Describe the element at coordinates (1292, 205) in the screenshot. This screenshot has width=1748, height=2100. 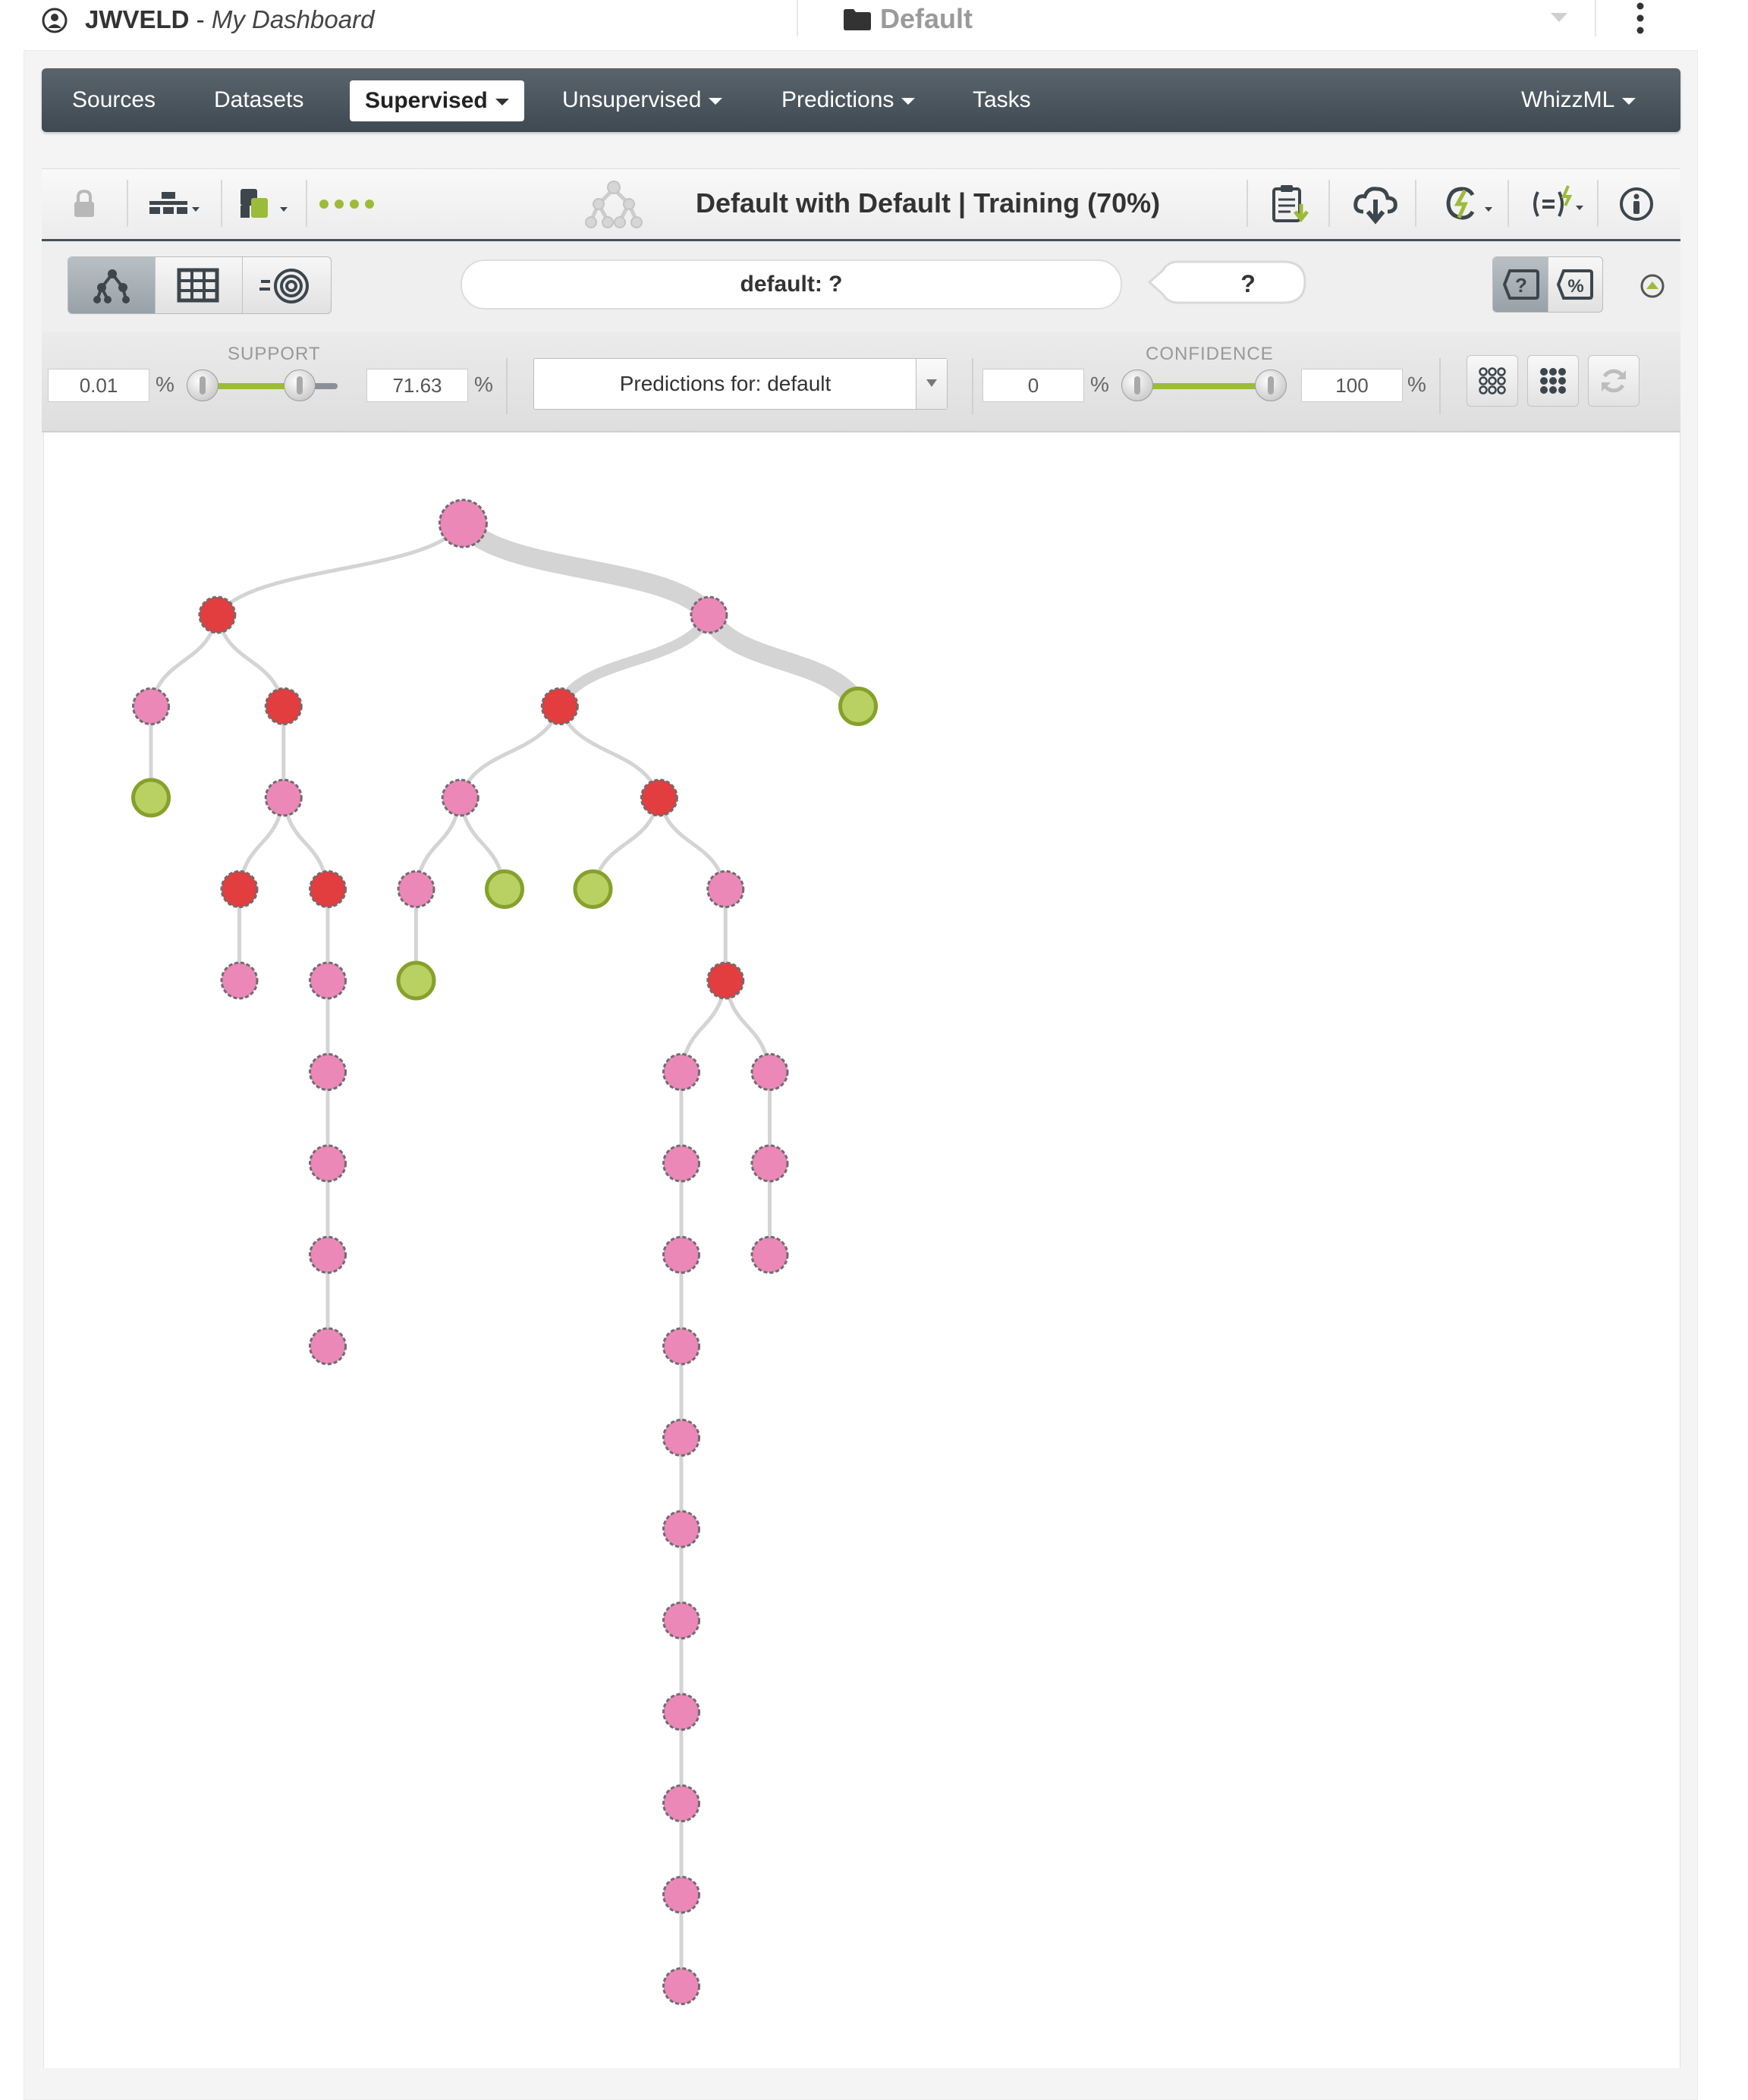
I see `clipboard-download-icon` at that location.